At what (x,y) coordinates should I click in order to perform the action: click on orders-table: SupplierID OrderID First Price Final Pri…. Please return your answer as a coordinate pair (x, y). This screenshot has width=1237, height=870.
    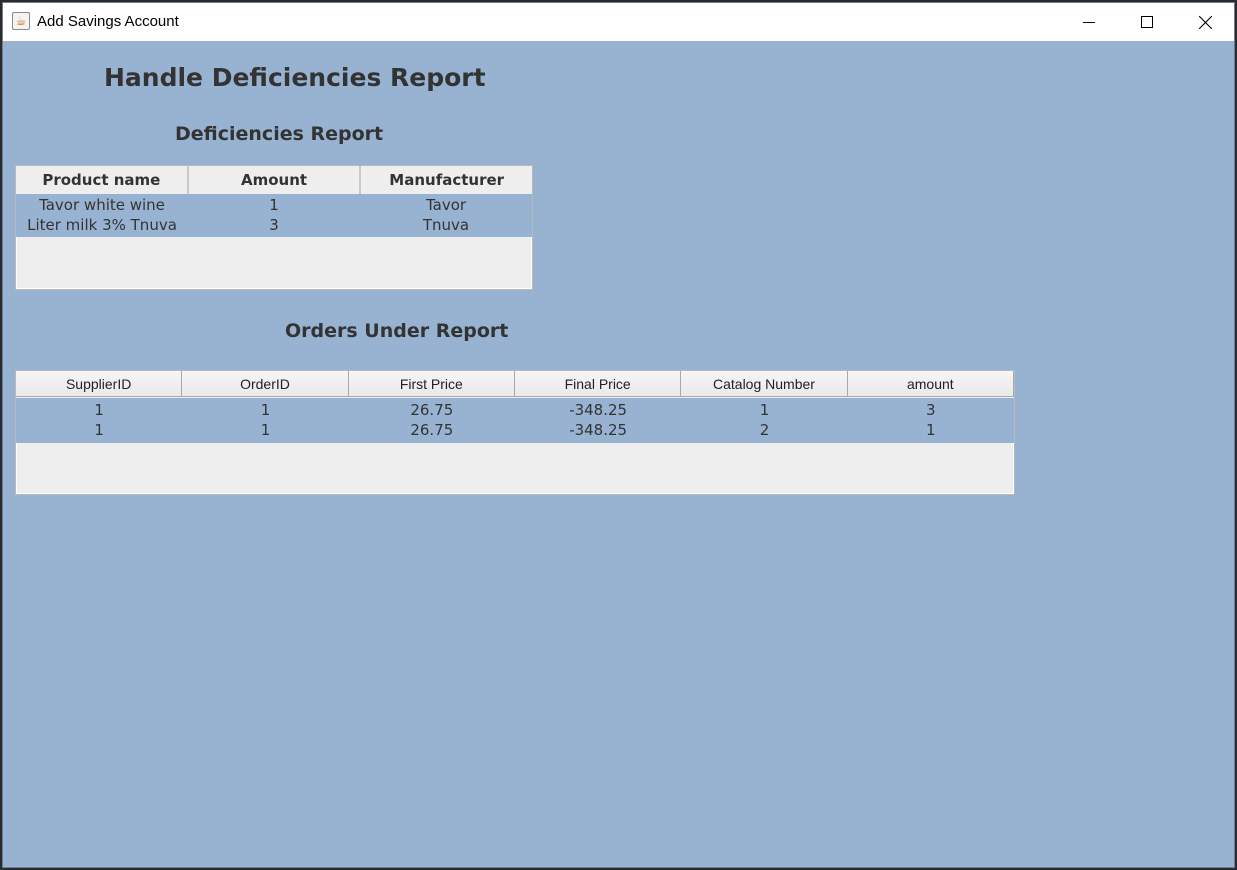
    Looking at the image, I should click on (515, 432).